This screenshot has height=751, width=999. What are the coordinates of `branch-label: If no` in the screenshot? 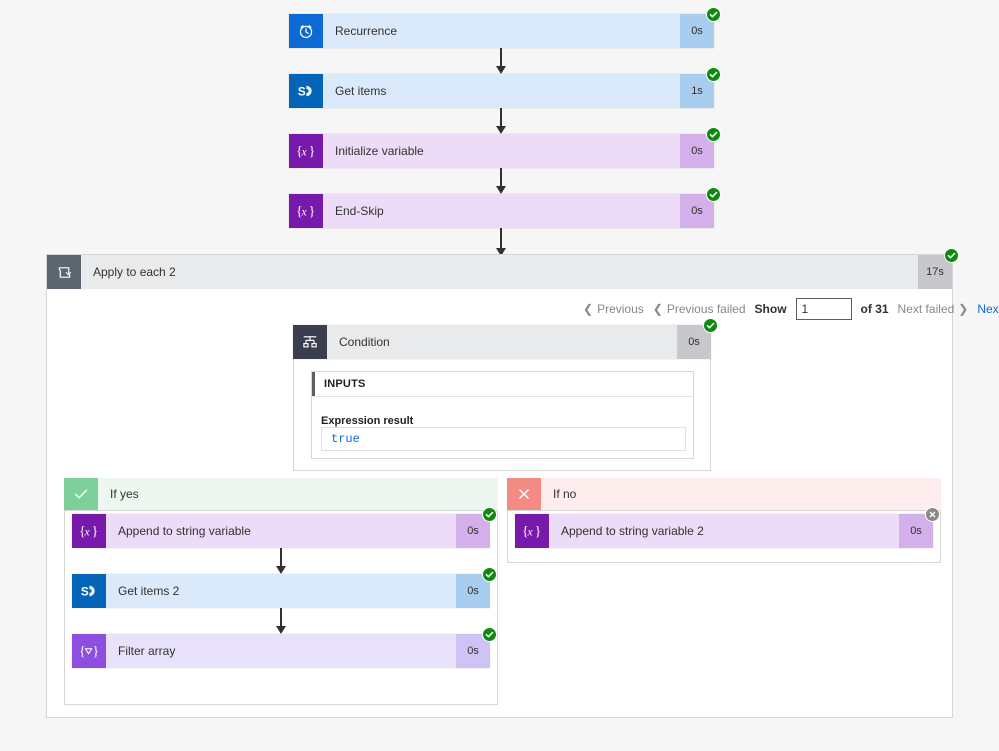 It's located at (565, 494).